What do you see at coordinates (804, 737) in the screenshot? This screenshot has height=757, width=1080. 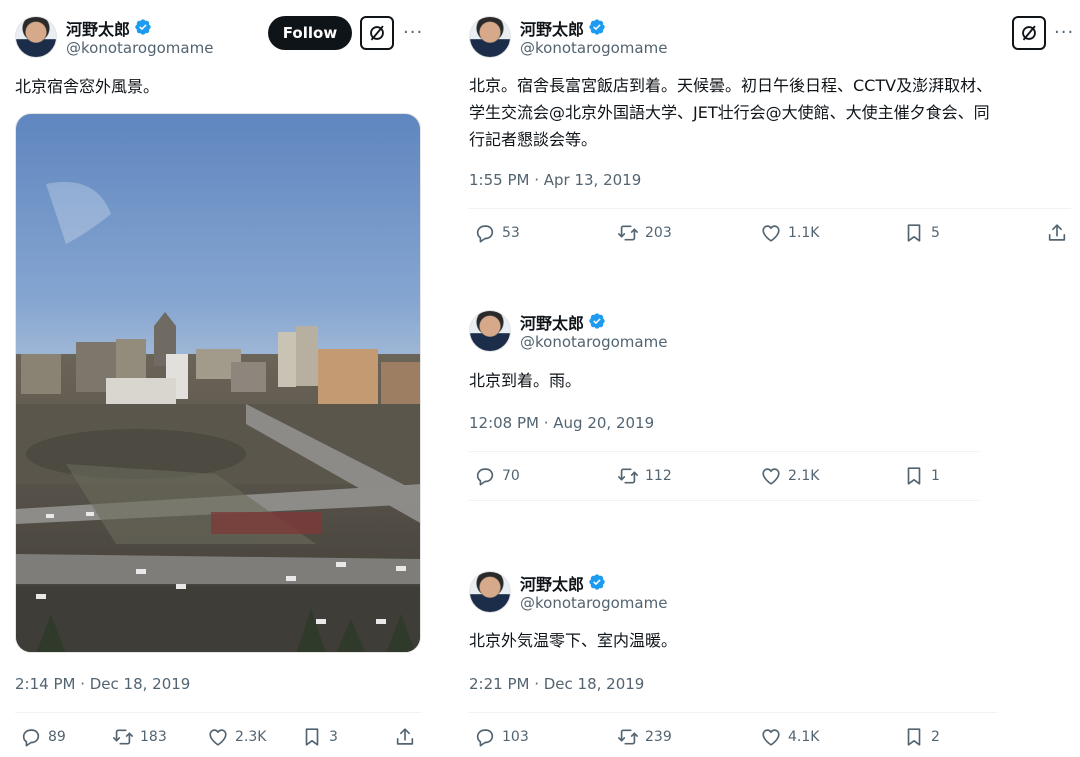 I see `like-count: 4.1K` at bounding box center [804, 737].